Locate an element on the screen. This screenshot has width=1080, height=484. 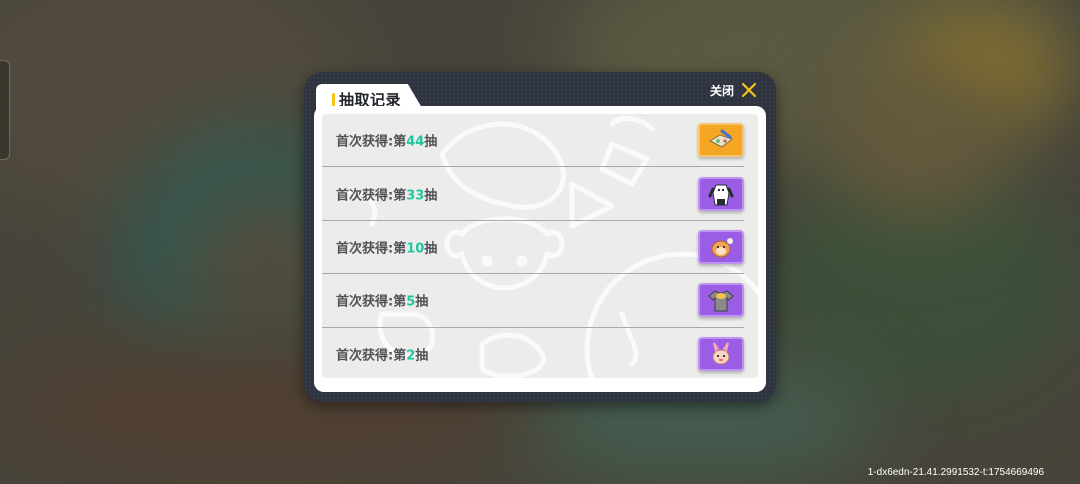
build-info-label: 1-dx6edn-21.41.2991532-t:1754669496 is located at coordinates (955, 472).